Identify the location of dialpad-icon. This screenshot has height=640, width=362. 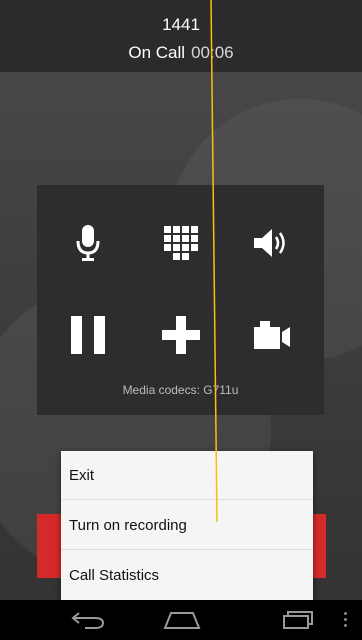
(181, 243).